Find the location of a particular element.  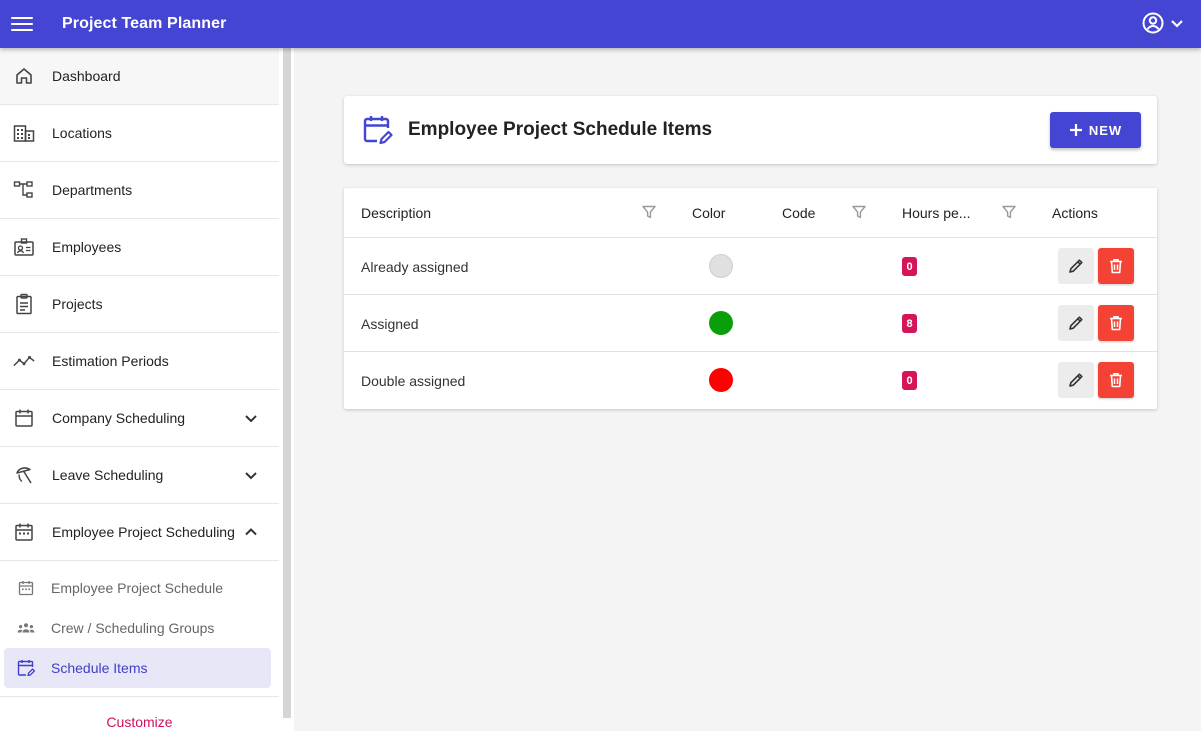

id-card-icon is located at coordinates (24, 247).